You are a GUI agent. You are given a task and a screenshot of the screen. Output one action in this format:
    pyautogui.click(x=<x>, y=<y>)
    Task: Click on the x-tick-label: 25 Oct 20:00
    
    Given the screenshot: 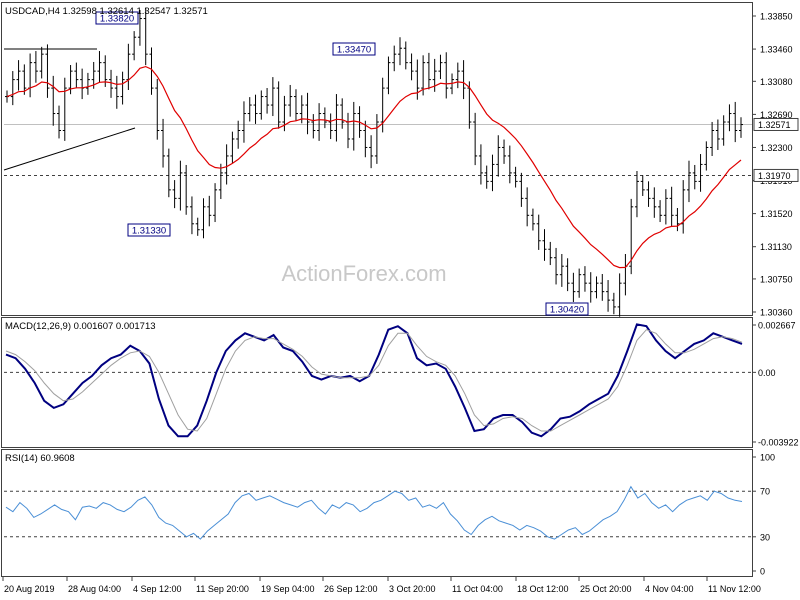 What is the action you would take?
    pyautogui.click(x=606, y=589)
    